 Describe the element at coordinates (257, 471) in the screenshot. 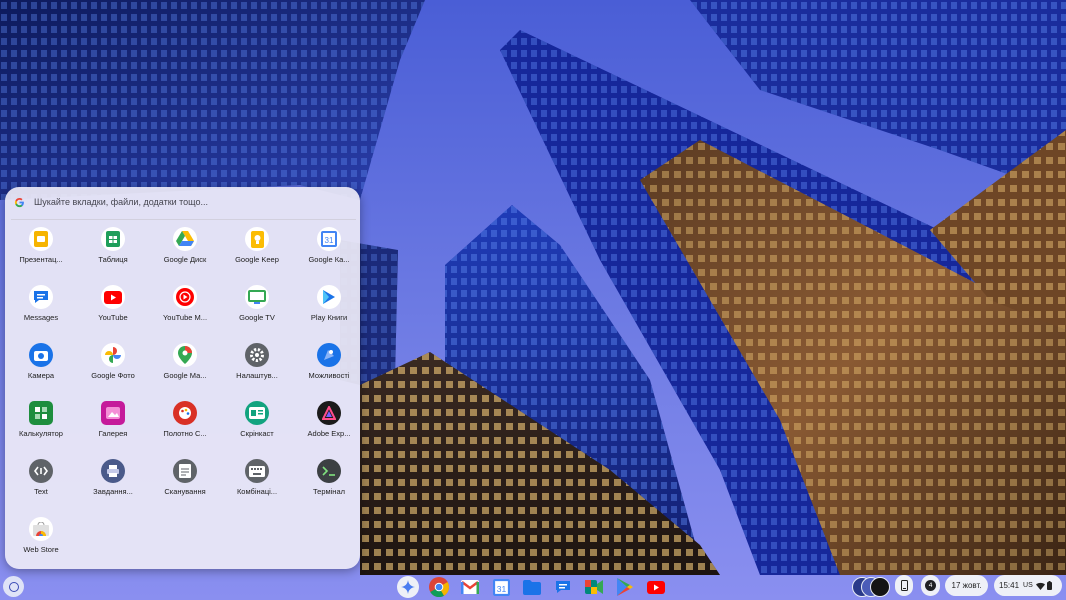

I see `keyboard-shortcuts-icon` at that location.